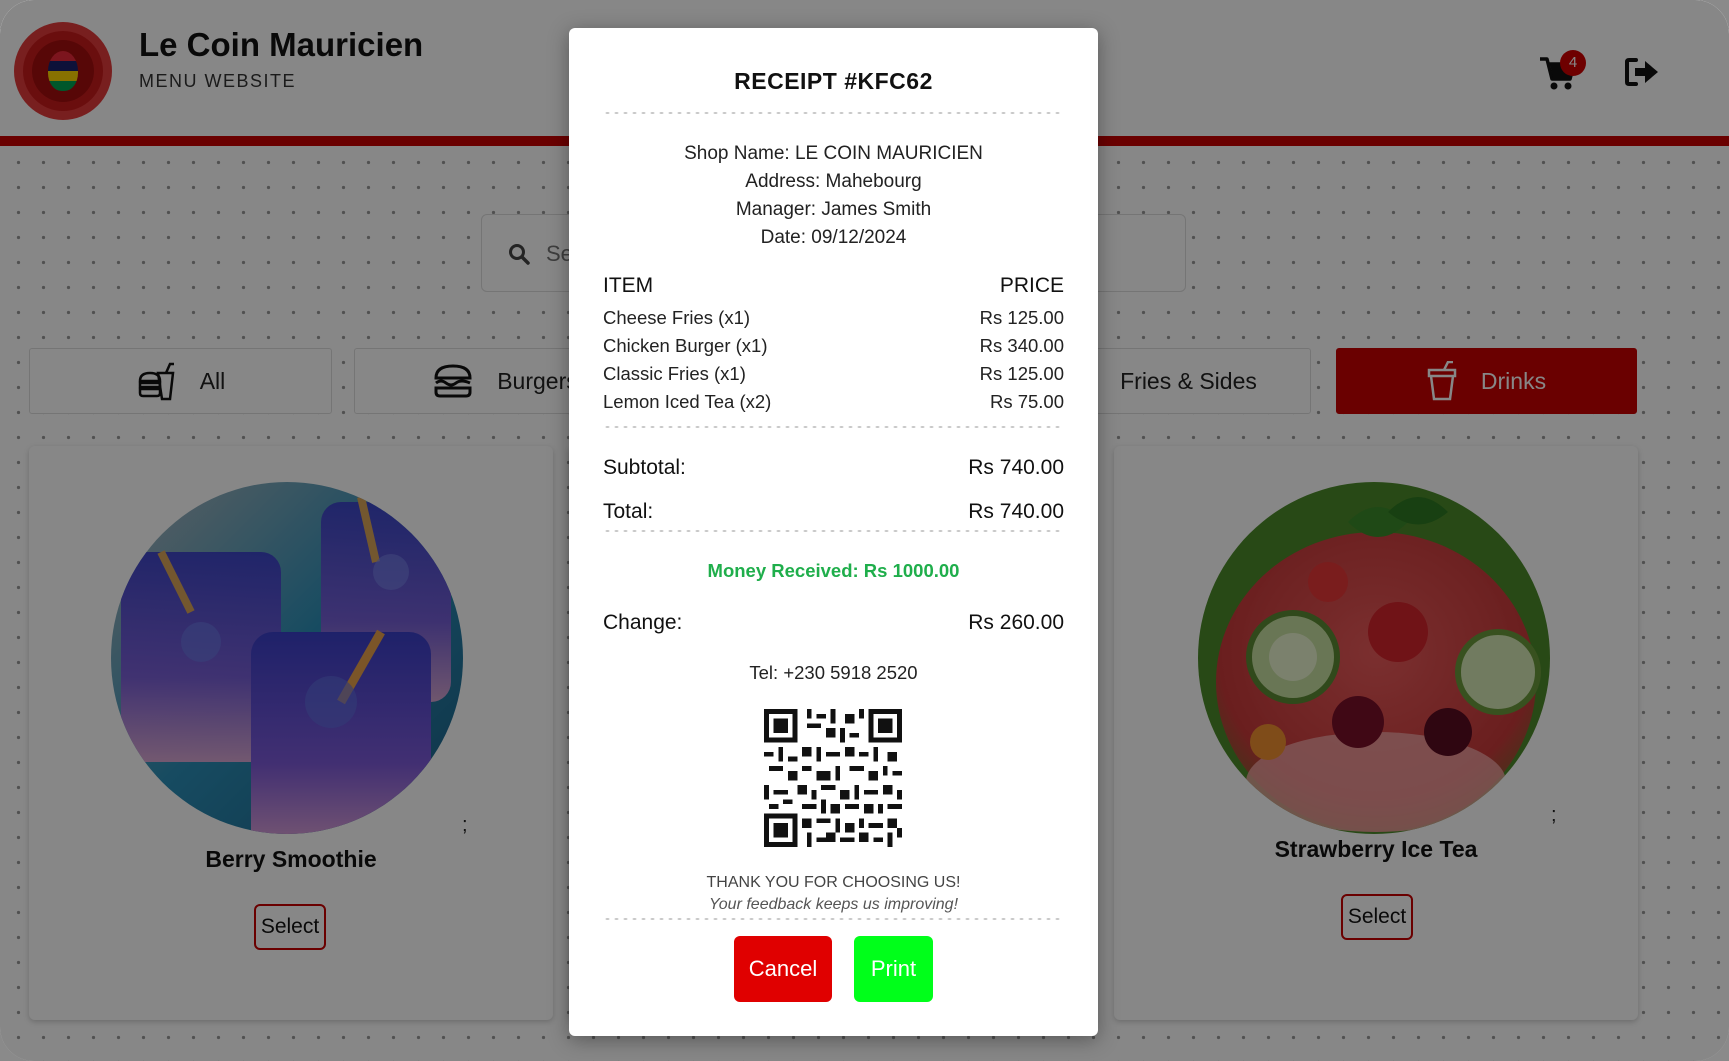 The height and width of the screenshot is (1061, 1729). What do you see at coordinates (1016, 467) in the screenshot?
I see `subtotal-value: Rs 740.00` at bounding box center [1016, 467].